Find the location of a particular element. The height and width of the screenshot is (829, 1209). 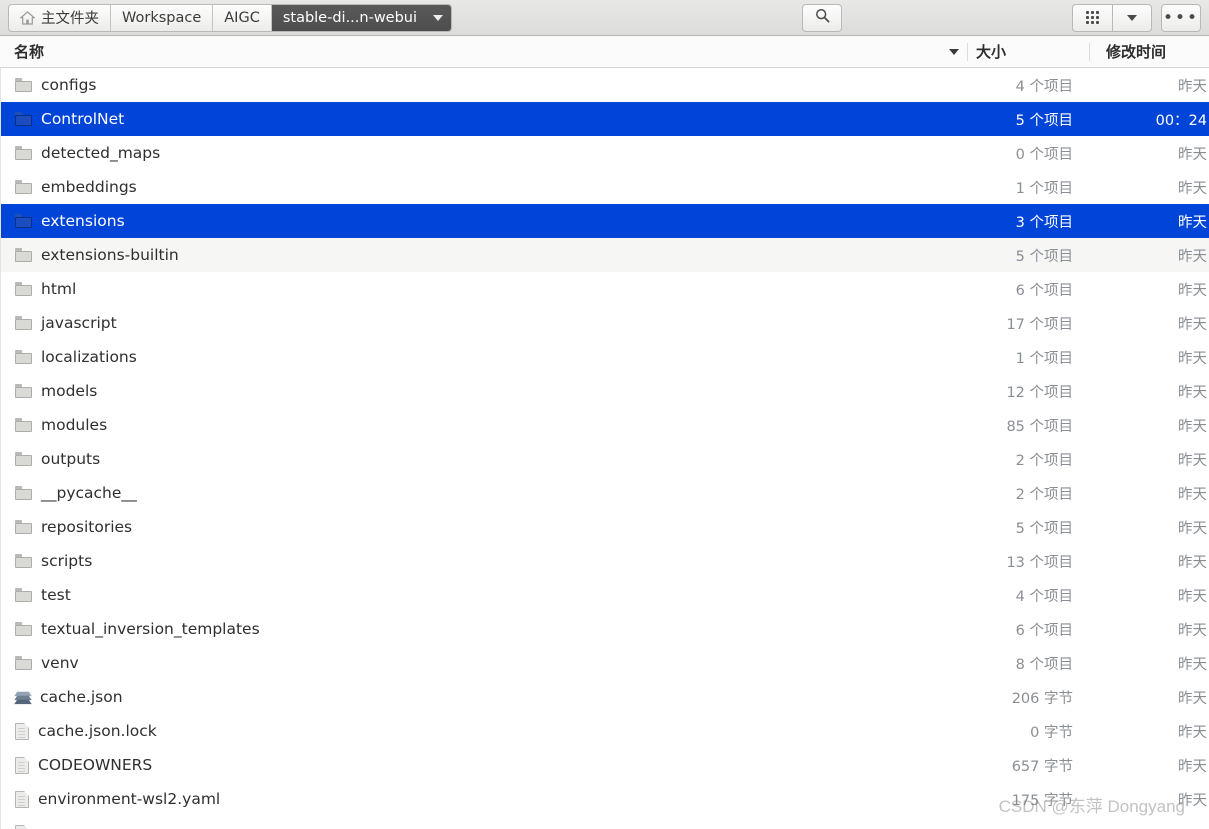

table-row: javascript 17 个项目 昨天 is located at coordinates (605, 323).